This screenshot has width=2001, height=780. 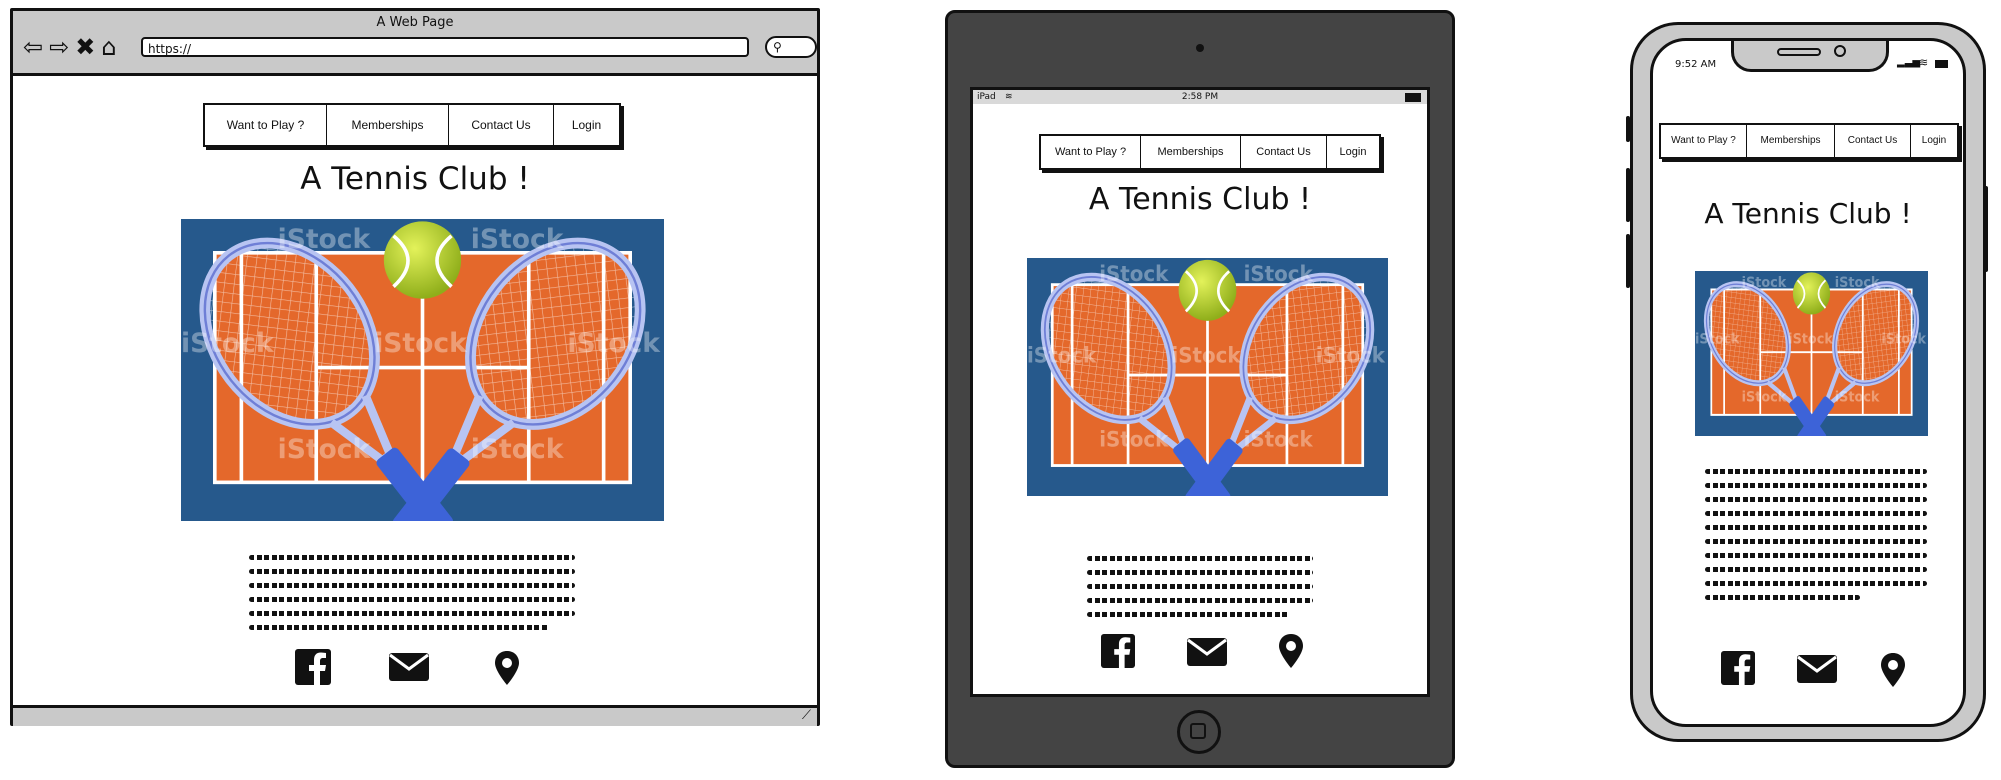 I want to click on status-time: 2:58 PM, so click(x=1200, y=97).